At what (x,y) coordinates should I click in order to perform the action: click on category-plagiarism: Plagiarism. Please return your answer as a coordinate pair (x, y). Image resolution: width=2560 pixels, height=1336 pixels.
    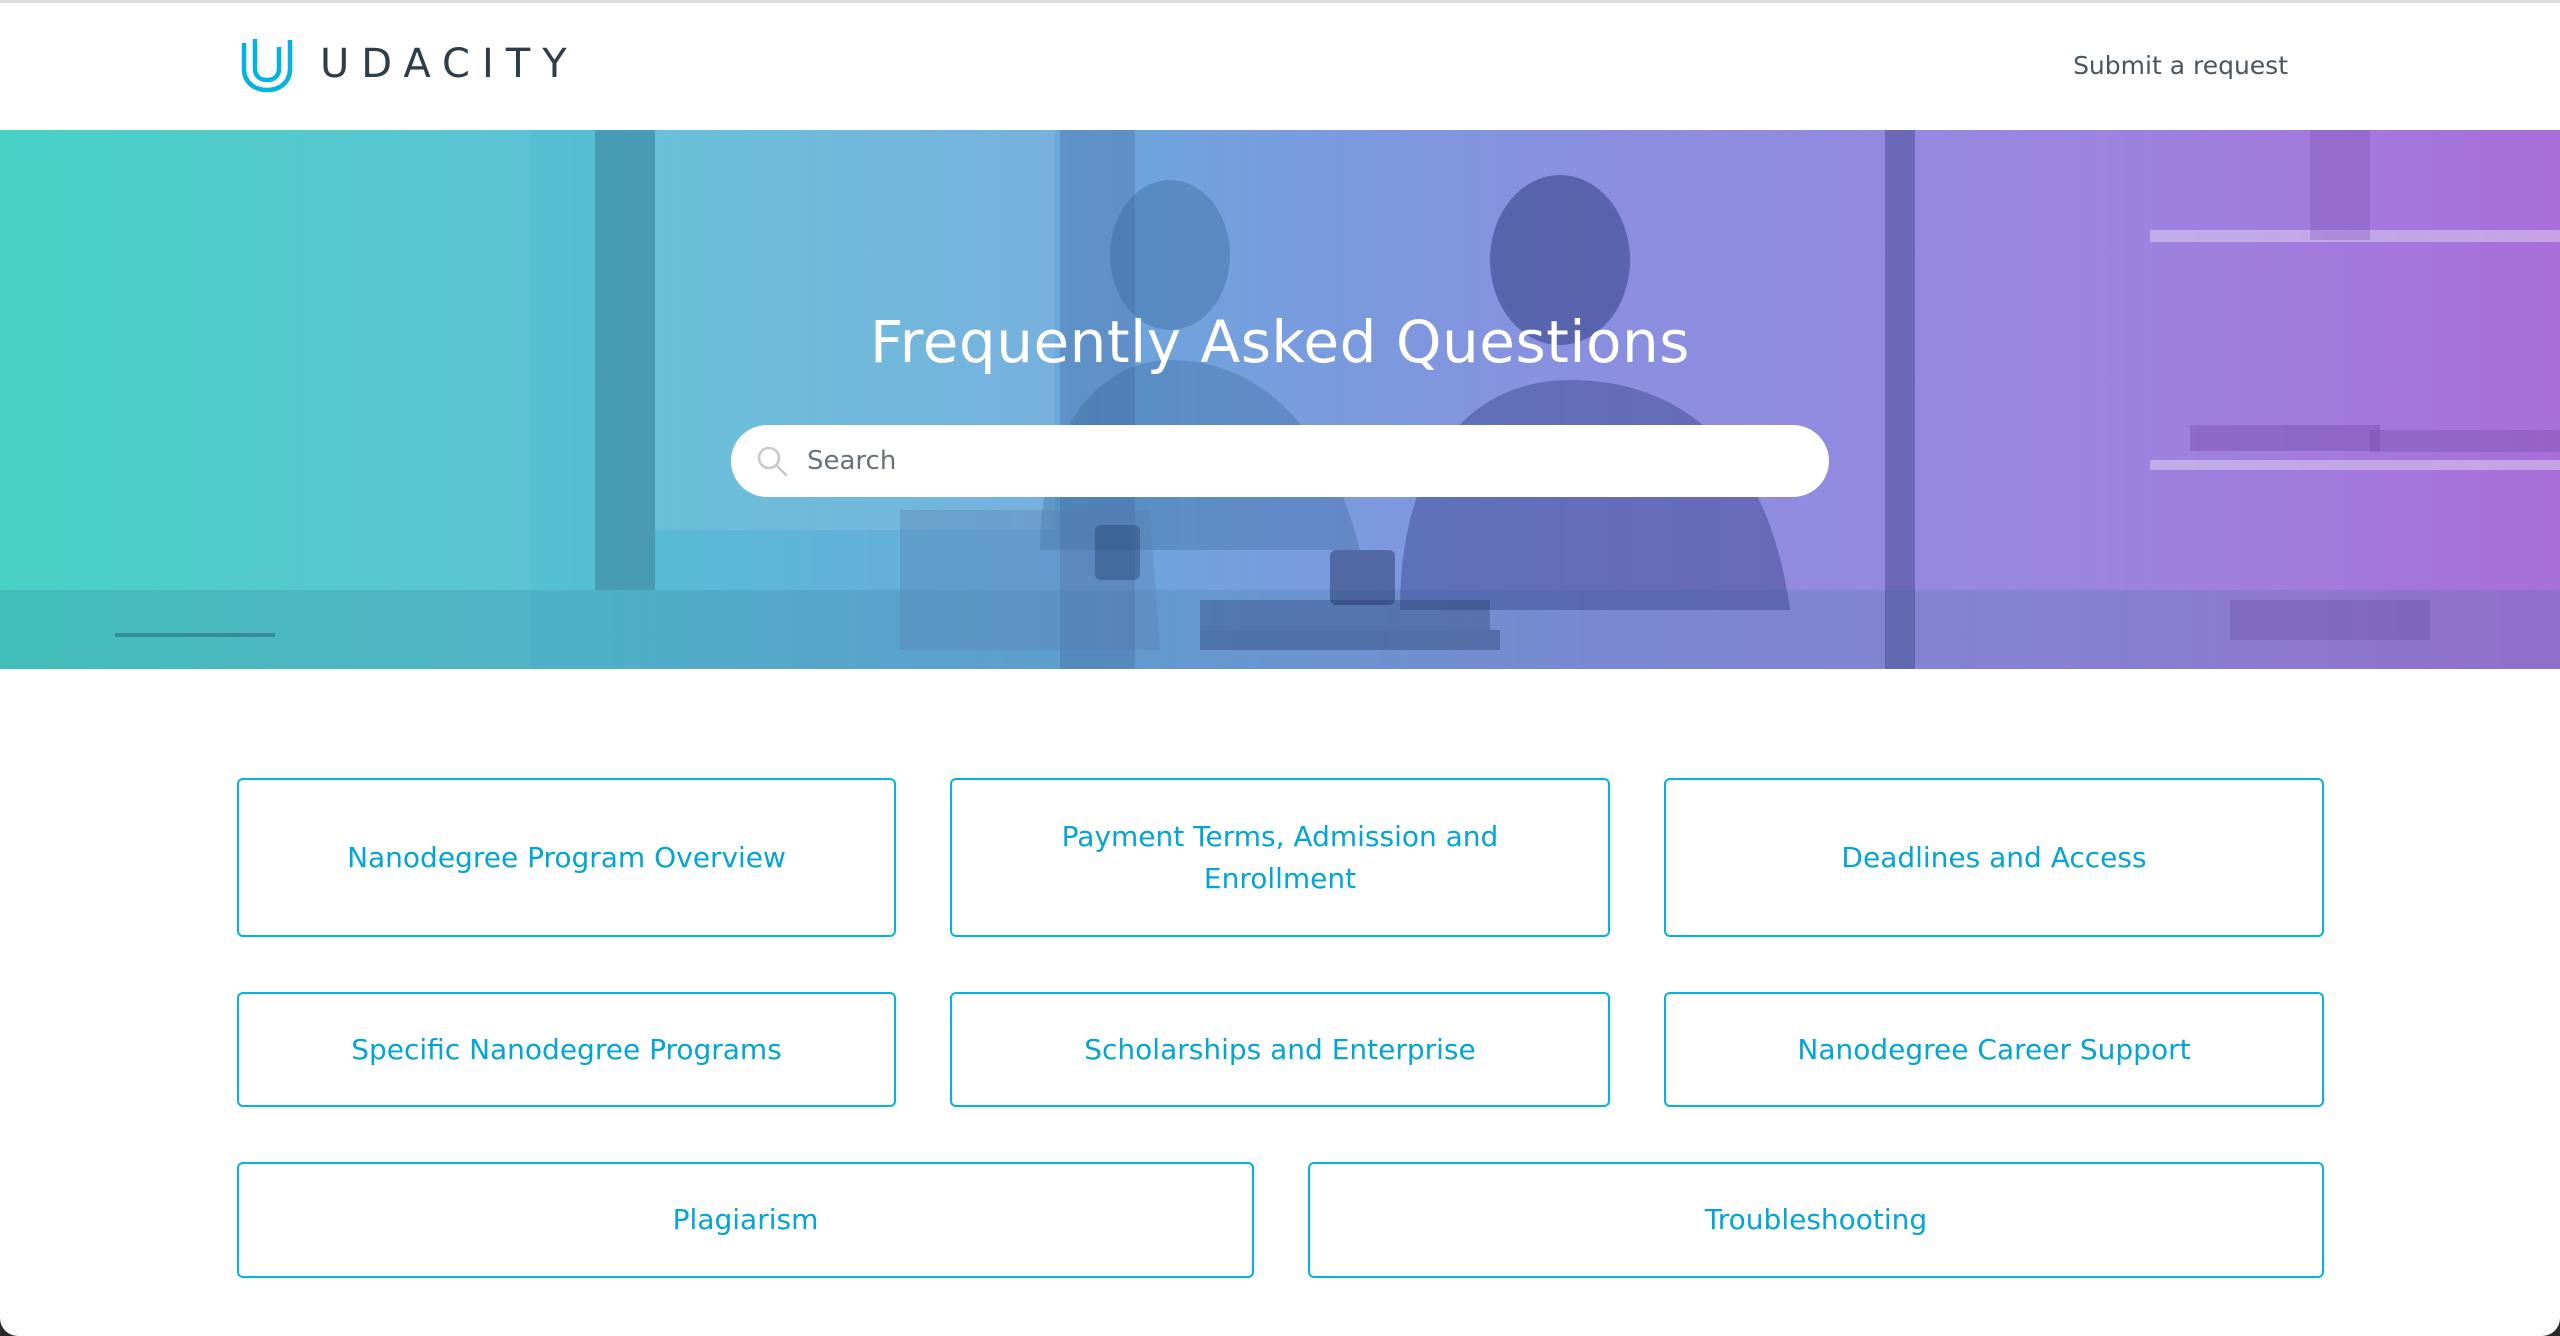
    Looking at the image, I should click on (745, 1220).